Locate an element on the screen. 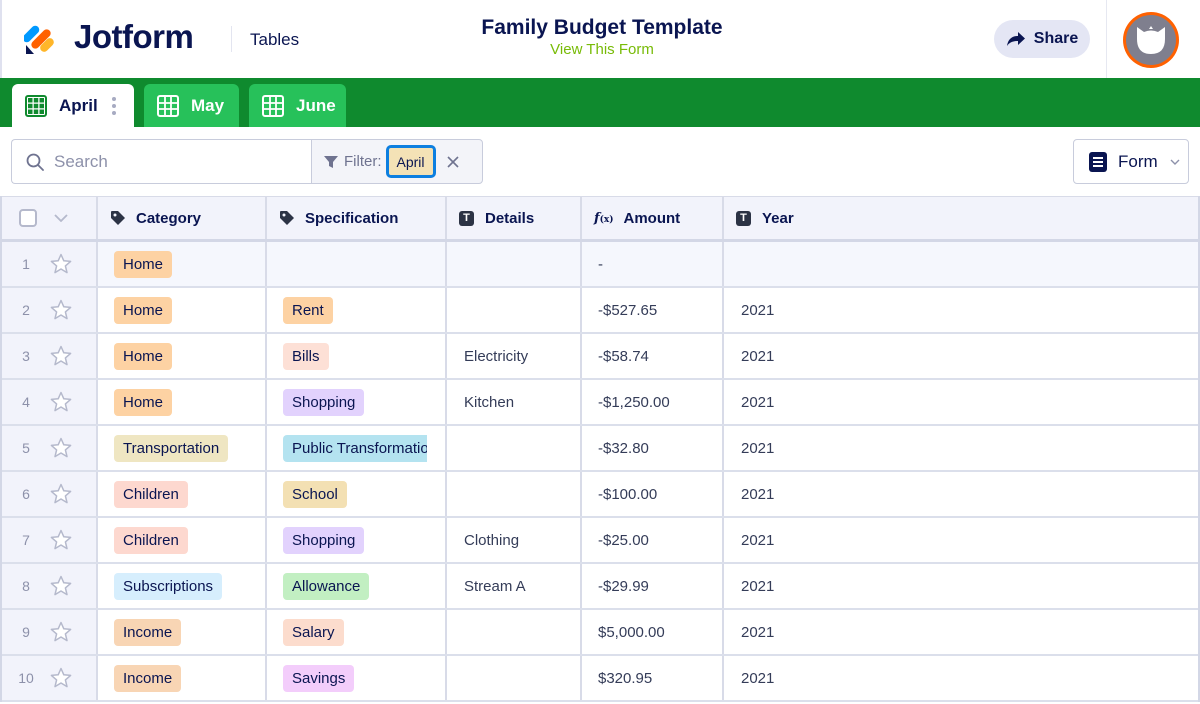  category-cell: Subscriptions is located at coordinates (182, 586).